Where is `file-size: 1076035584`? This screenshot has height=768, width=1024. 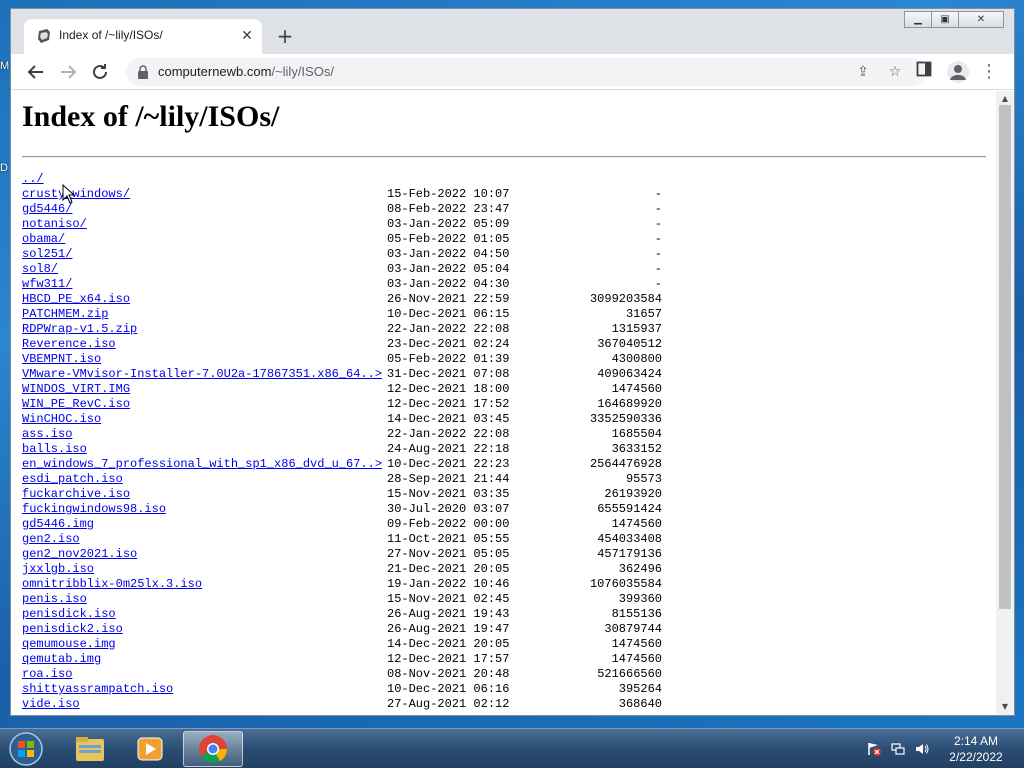
file-size: 1076035584 is located at coordinates (625, 584).